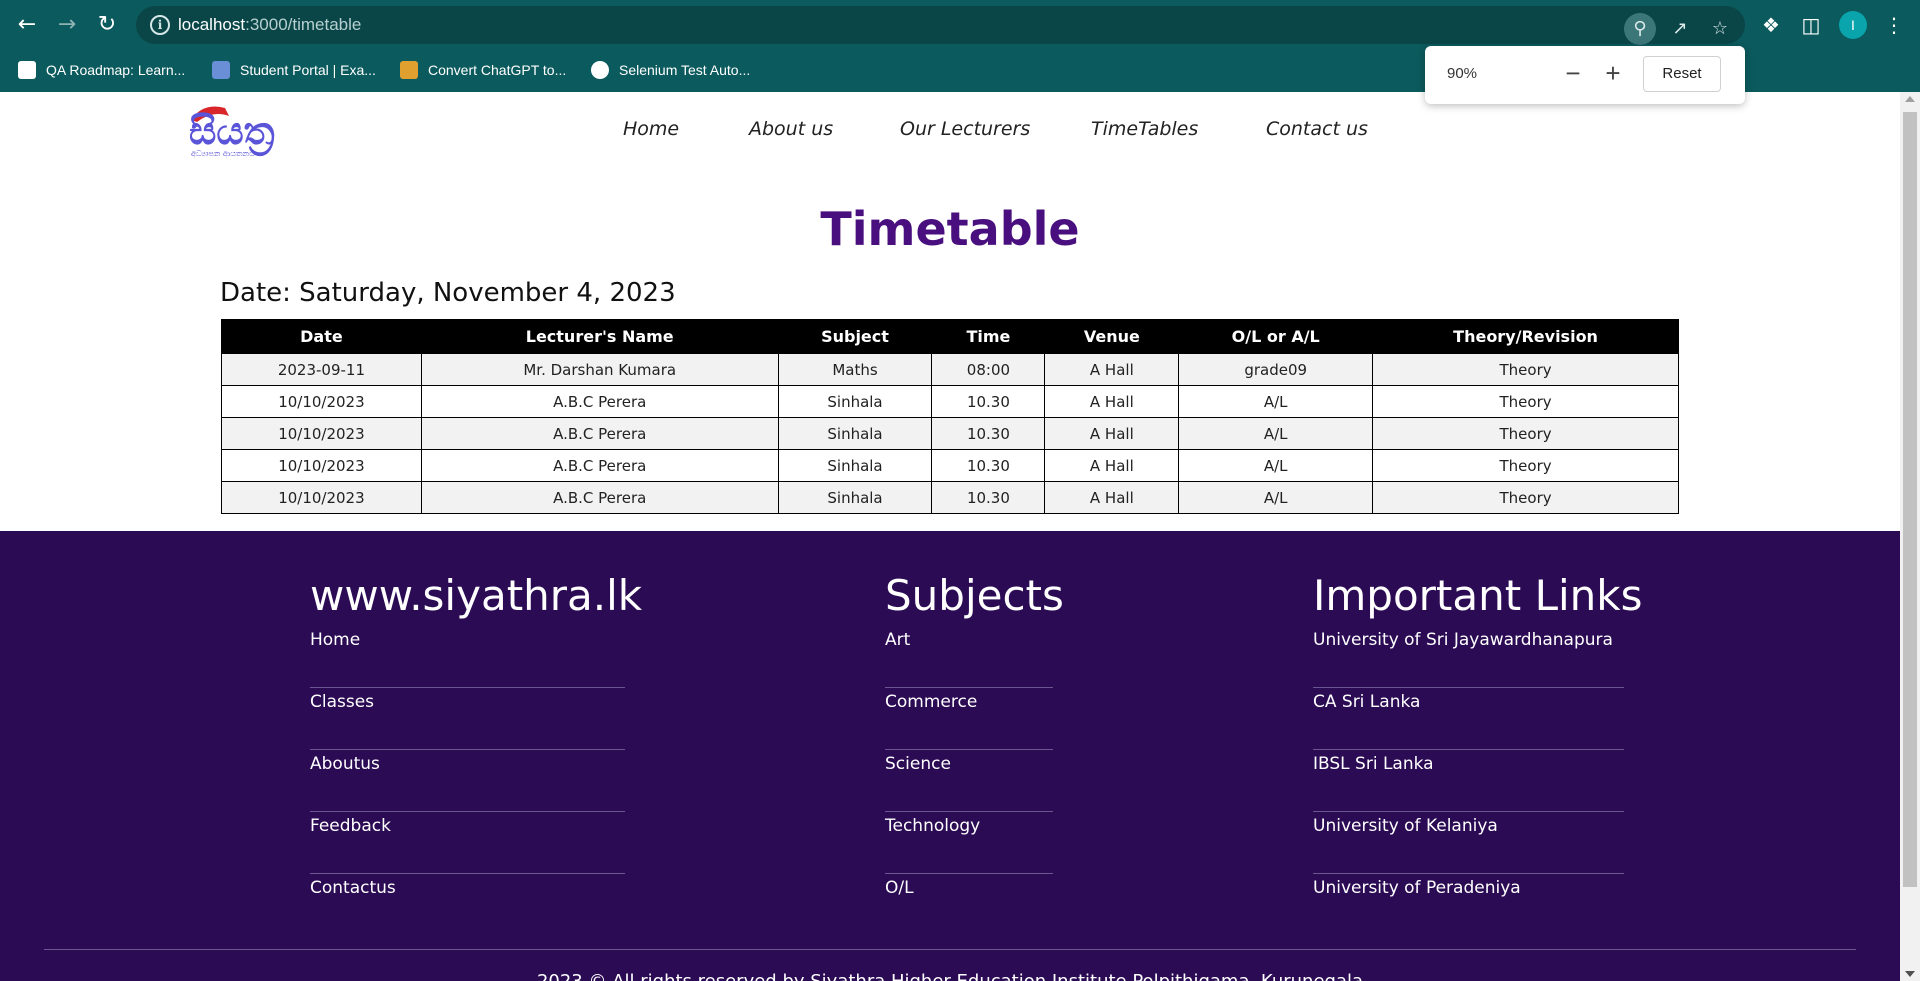 The image size is (1920, 981). Describe the element at coordinates (1771, 25) in the screenshot. I see `extensions-puzzle-icon: ❖` at that location.